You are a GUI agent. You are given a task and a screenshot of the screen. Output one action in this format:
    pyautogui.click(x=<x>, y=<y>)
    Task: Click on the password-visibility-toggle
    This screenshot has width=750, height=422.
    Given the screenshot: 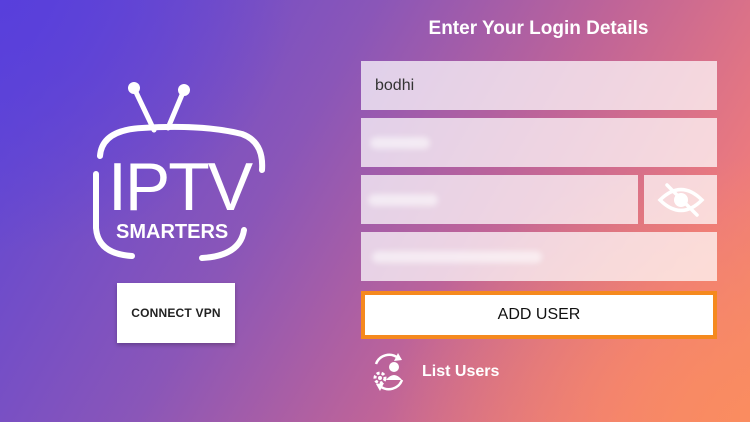 What is the action you would take?
    pyautogui.click(x=680, y=199)
    